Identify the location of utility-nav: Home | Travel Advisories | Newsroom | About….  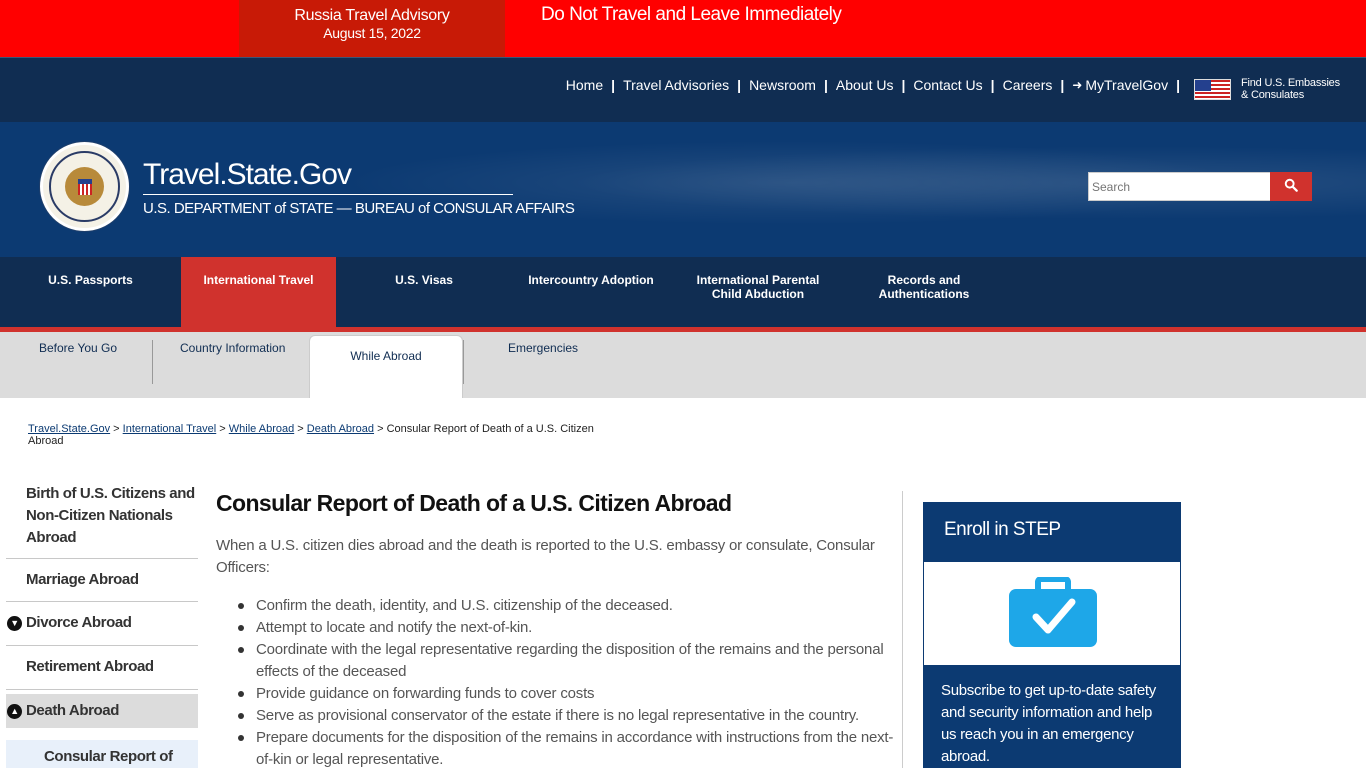
(683, 89).